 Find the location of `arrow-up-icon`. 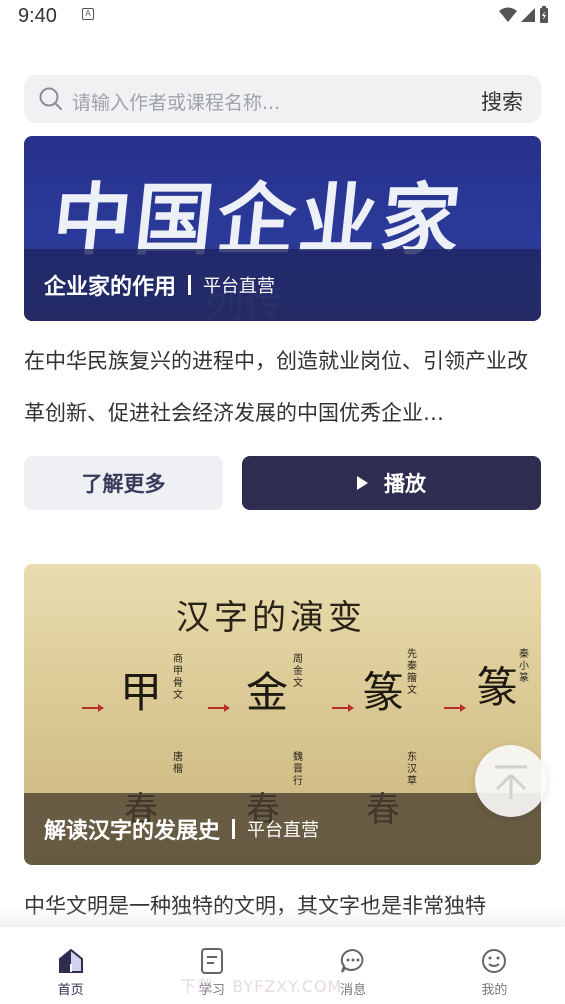

arrow-up-icon is located at coordinates (511, 782).